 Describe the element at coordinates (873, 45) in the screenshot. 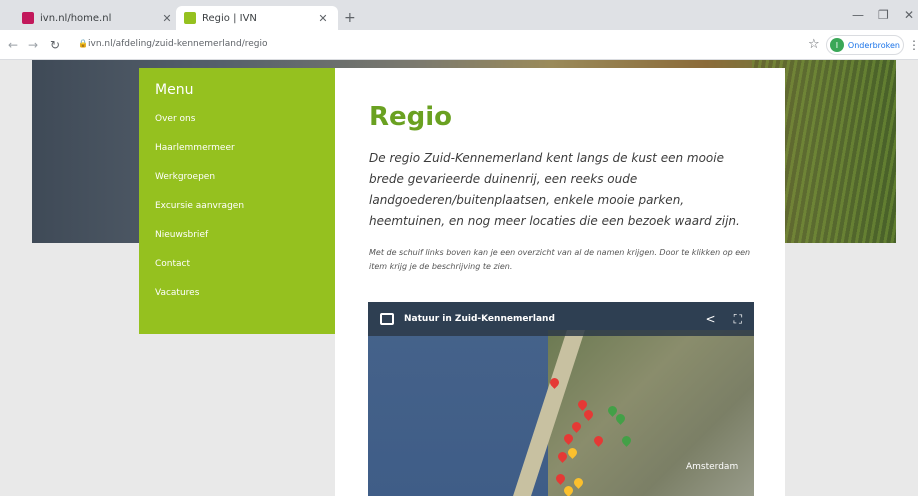

I see `profile-status: Onderbroken` at that location.